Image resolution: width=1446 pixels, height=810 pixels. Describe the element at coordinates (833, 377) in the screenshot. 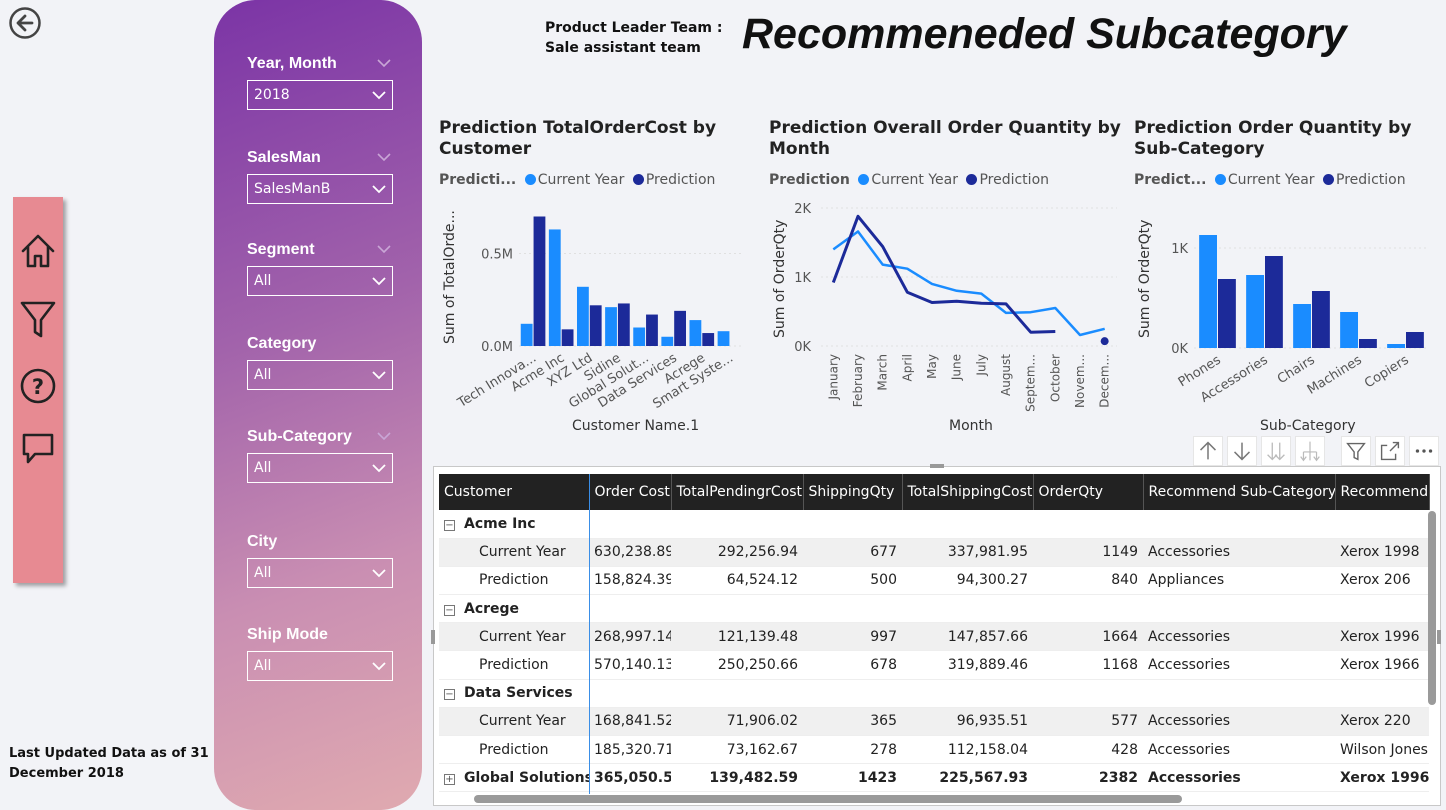

I see `x-tick-label: January` at that location.